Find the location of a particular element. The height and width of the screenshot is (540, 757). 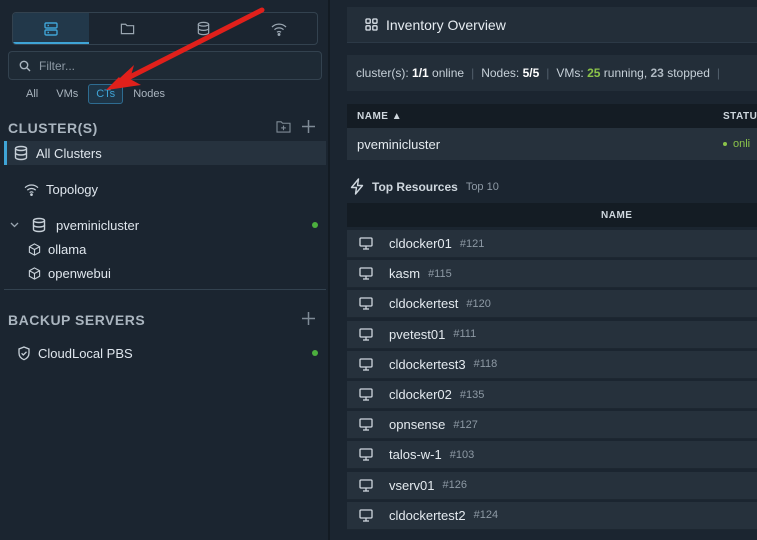

resource-id: #124 is located at coordinates (486, 515).